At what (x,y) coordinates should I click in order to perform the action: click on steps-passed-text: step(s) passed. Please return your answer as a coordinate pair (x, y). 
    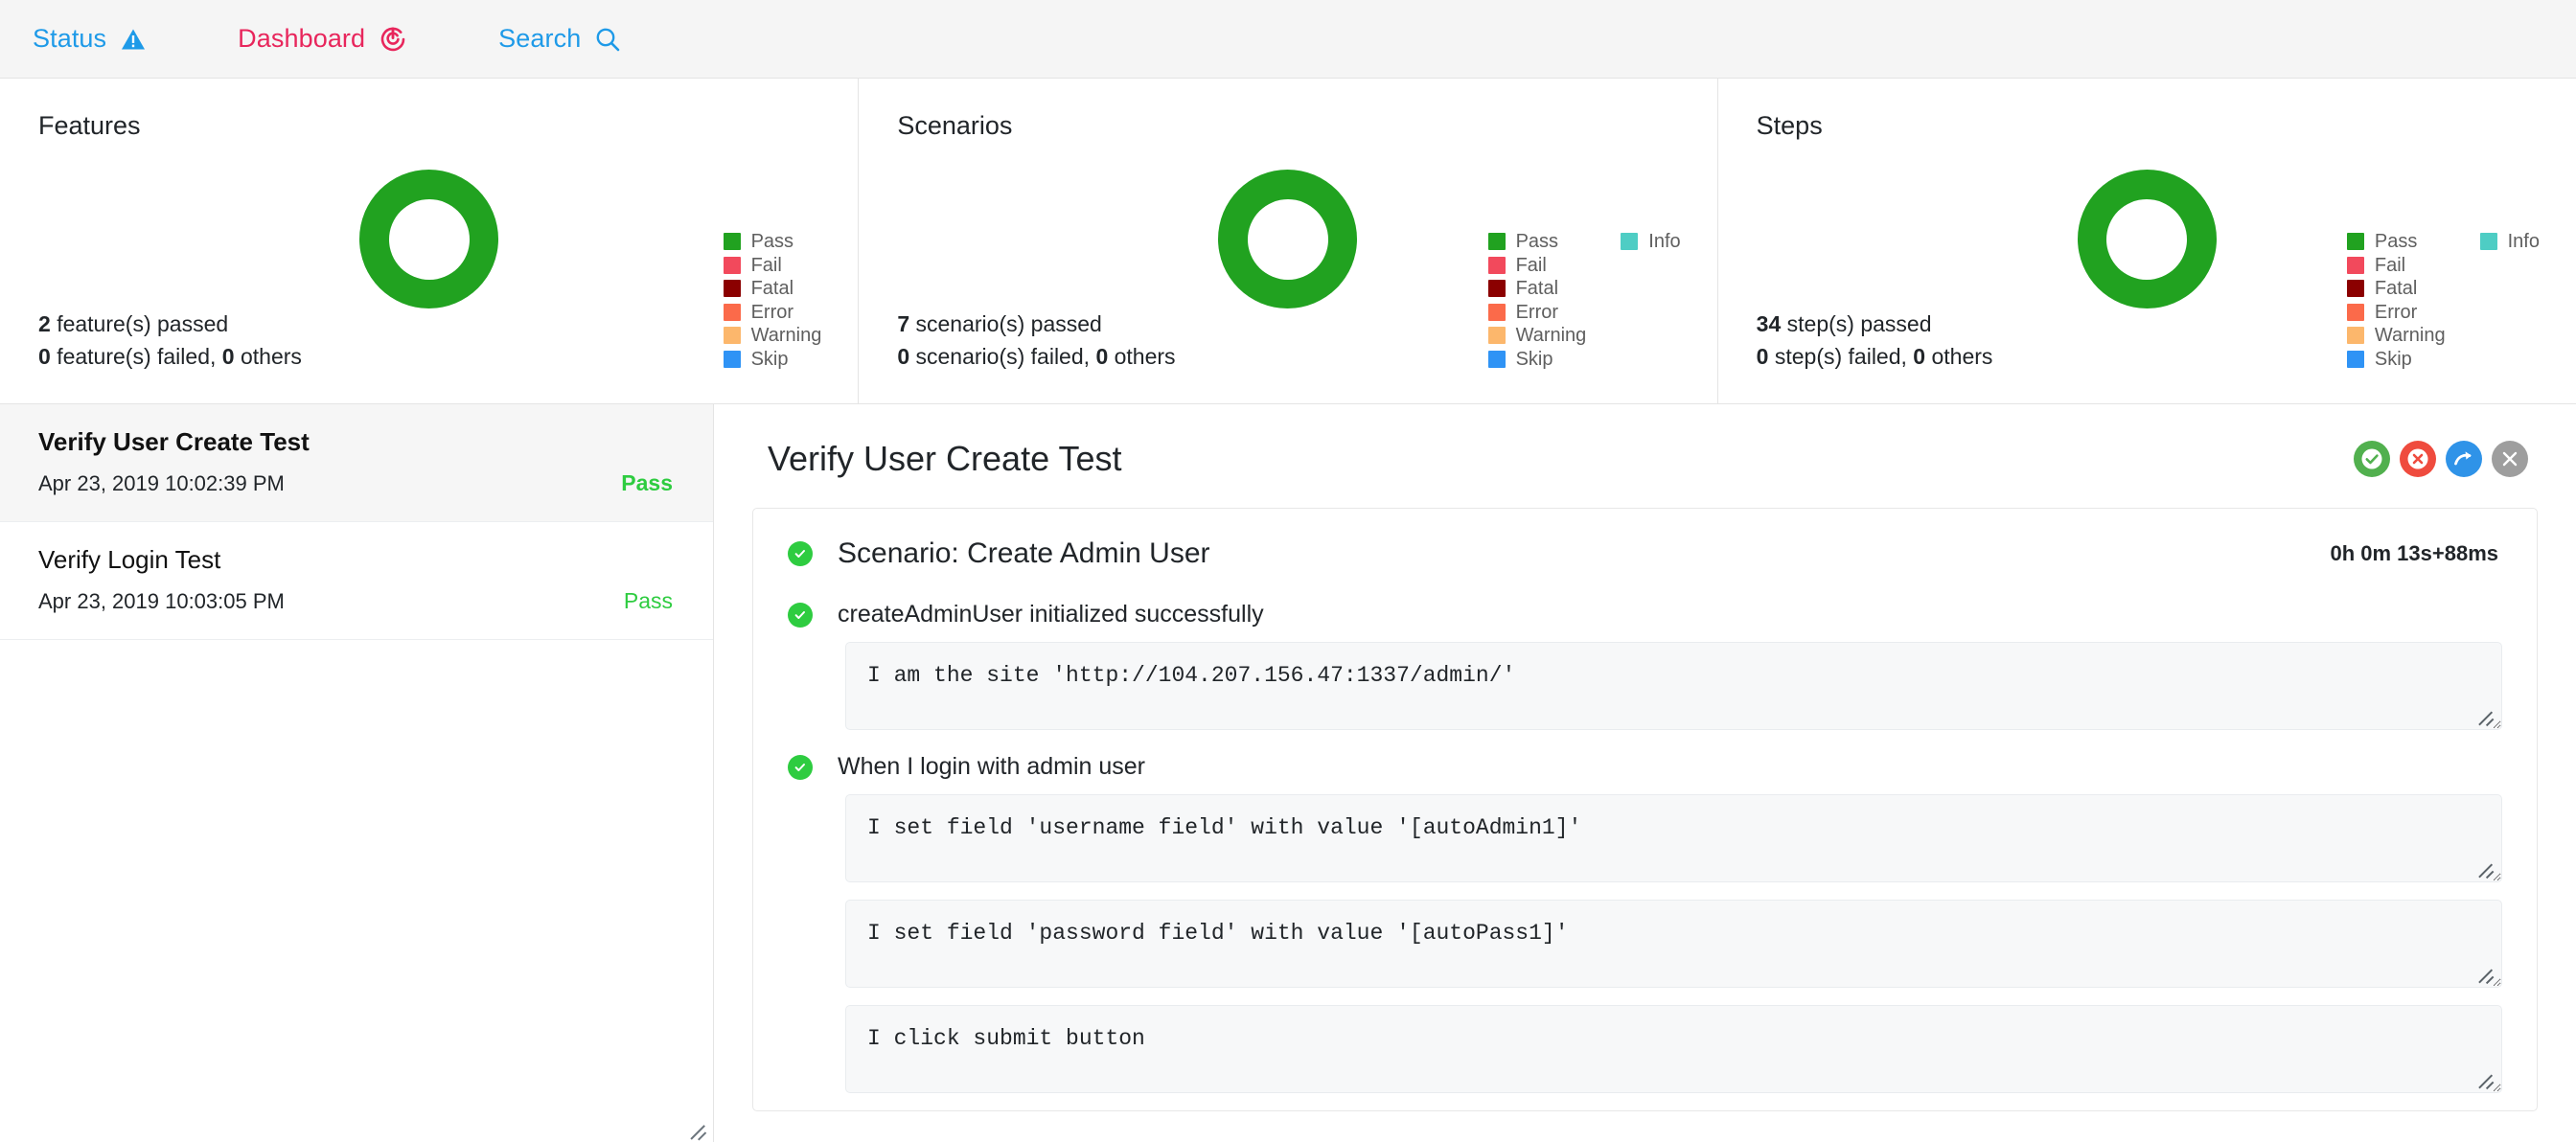
    Looking at the image, I should click on (1859, 323).